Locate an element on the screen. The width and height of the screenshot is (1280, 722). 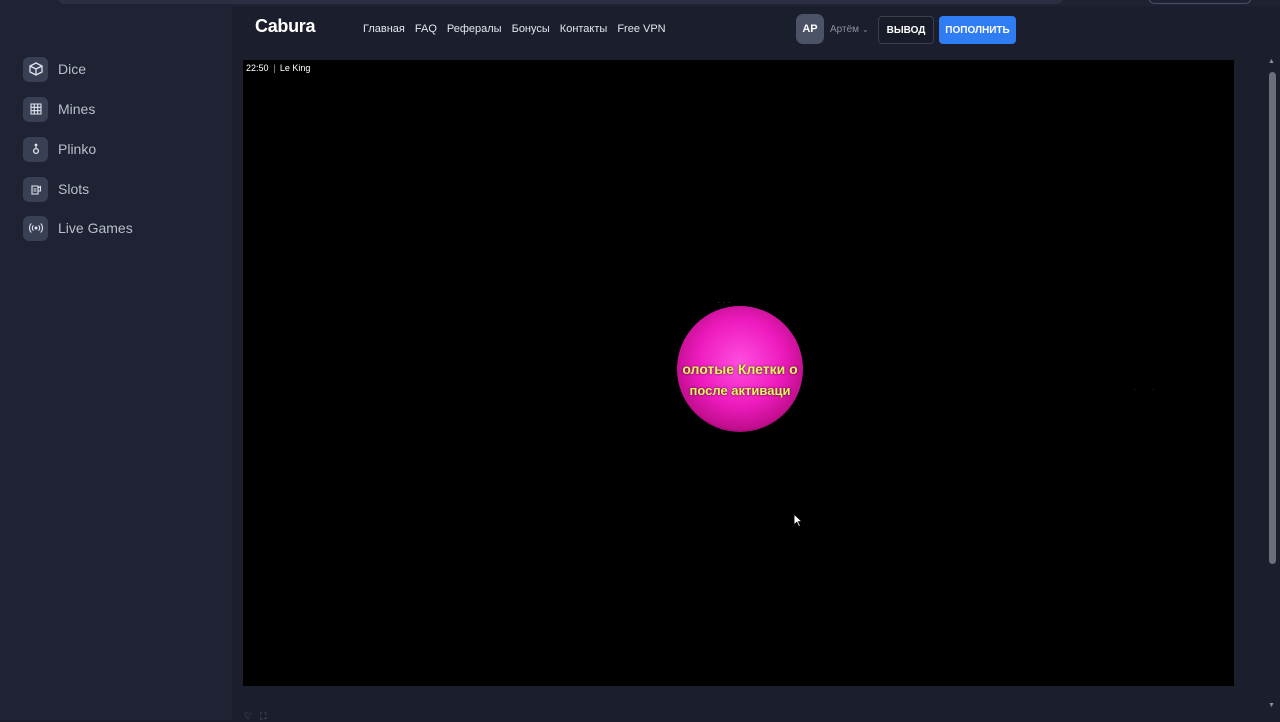
game-footer-controls: ♡⛶ is located at coordinates (259, 716).